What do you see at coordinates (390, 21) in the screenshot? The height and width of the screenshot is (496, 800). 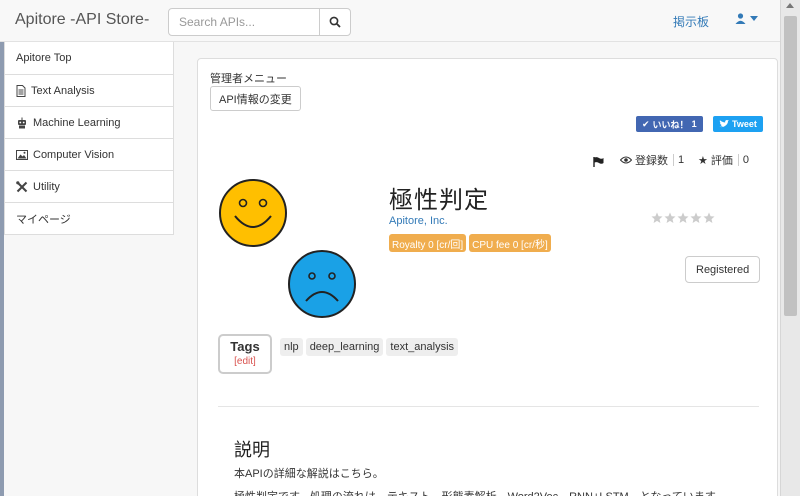 I see `navbar: Apitore -API Store- 掲示板` at bounding box center [390, 21].